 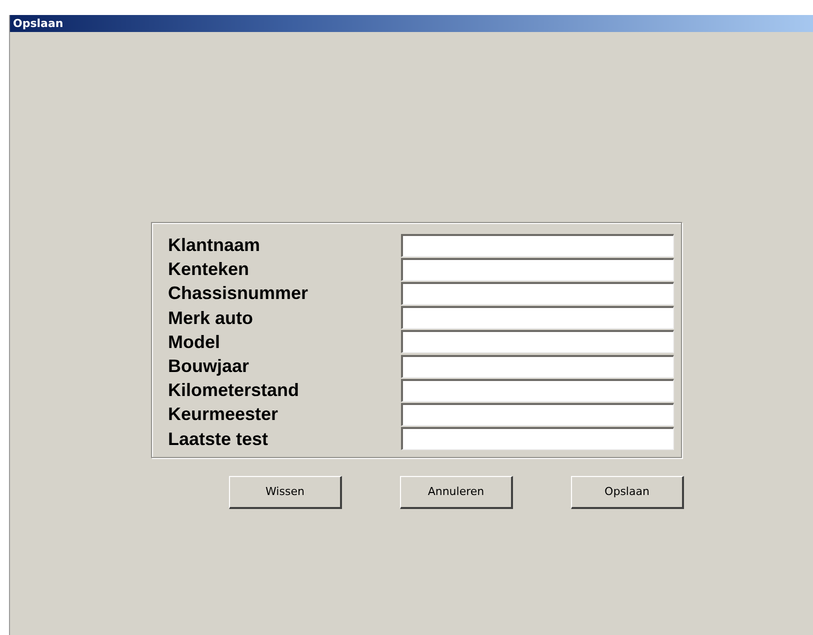 What do you see at coordinates (209, 269) in the screenshot?
I see `field-label: Kenteken` at bounding box center [209, 269].